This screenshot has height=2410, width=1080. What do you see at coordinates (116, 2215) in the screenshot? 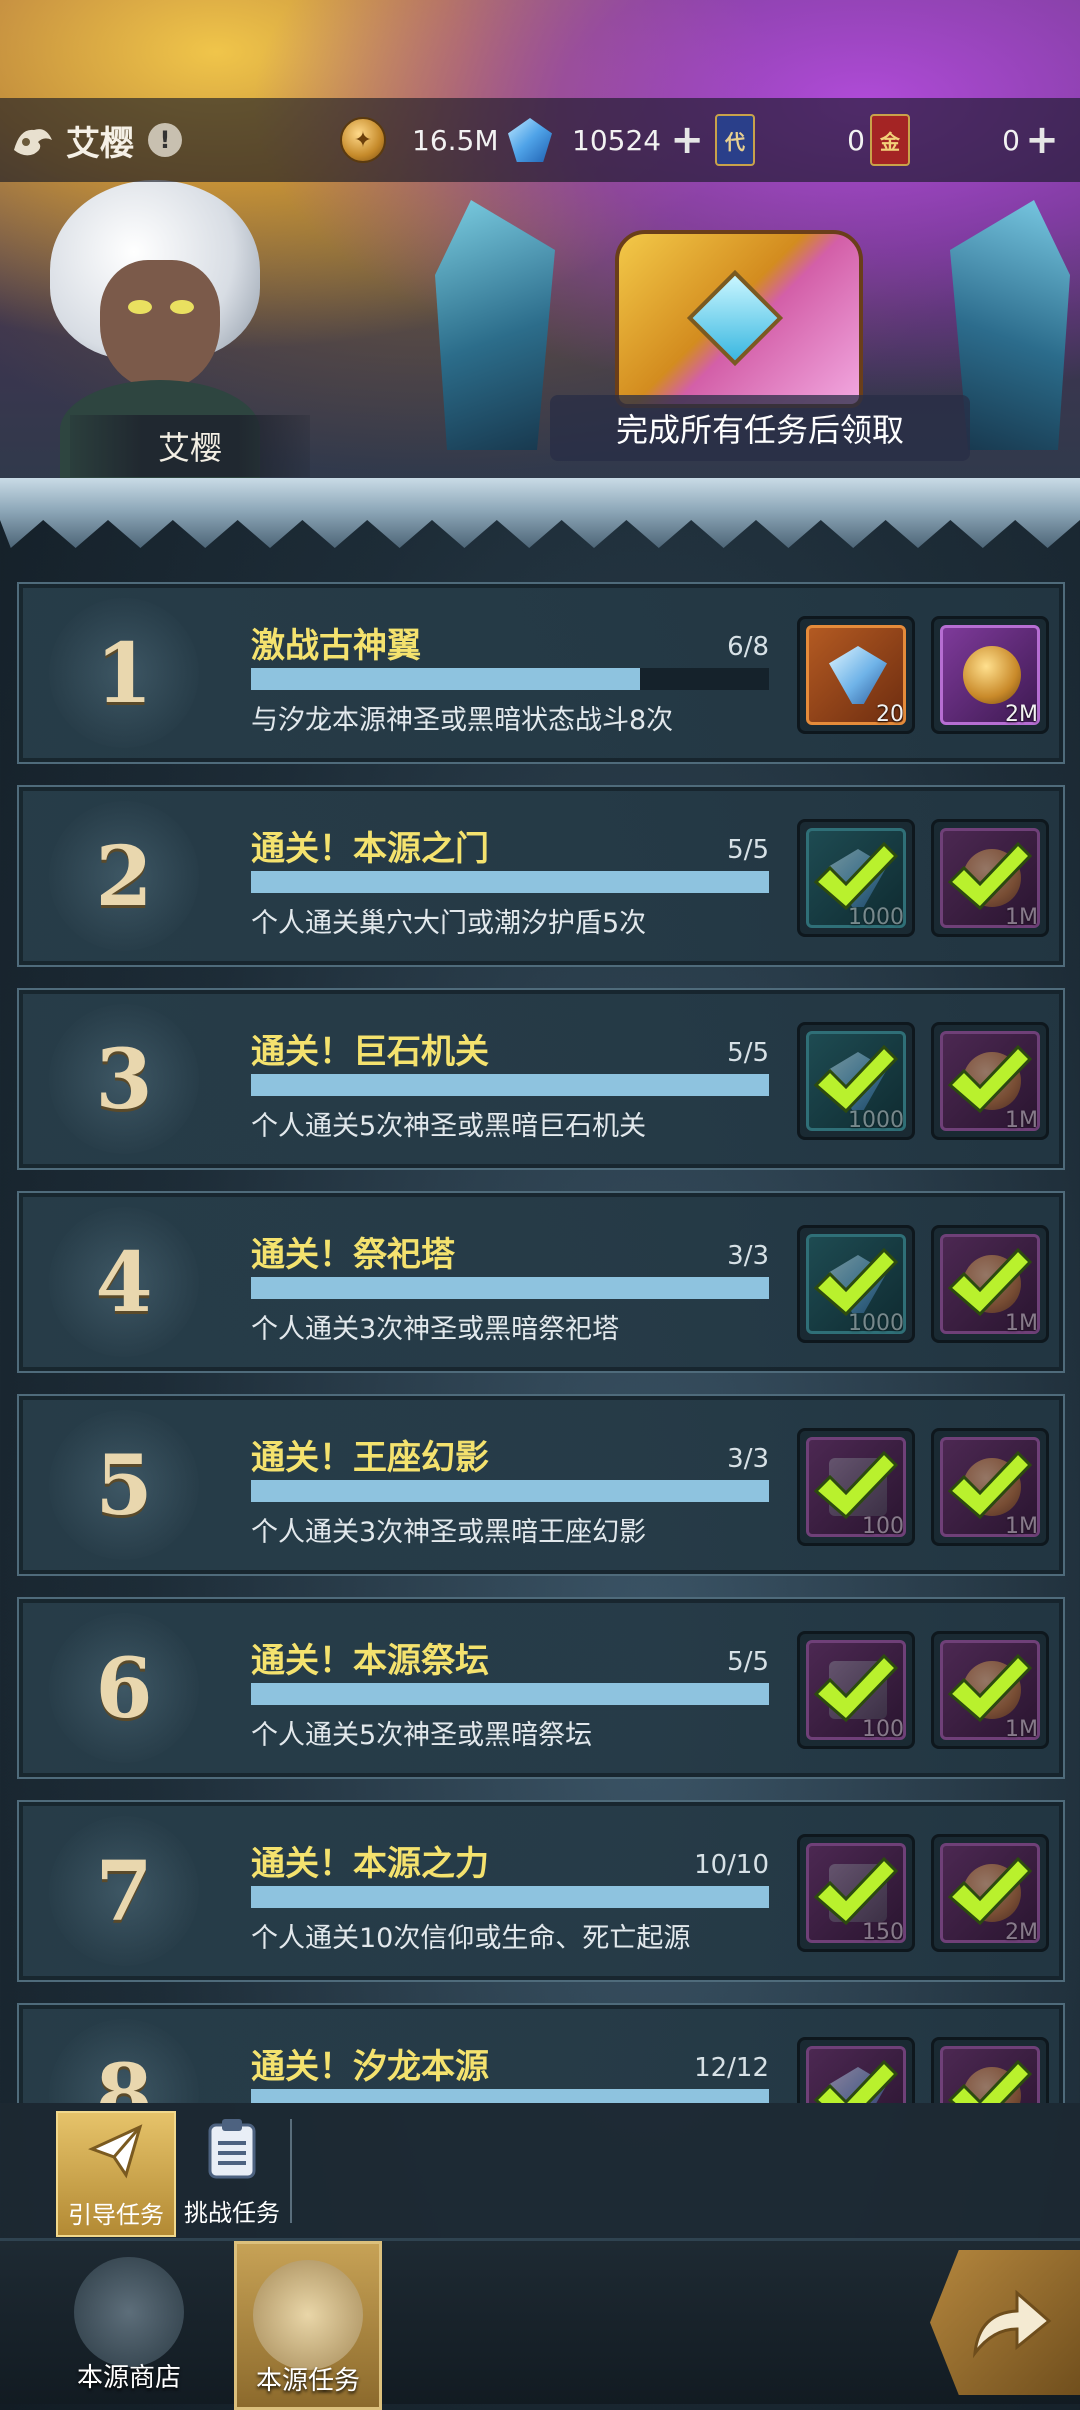
I see `tab-guide-tasks-label: 引导任务` at bounding box center [116, 2215].